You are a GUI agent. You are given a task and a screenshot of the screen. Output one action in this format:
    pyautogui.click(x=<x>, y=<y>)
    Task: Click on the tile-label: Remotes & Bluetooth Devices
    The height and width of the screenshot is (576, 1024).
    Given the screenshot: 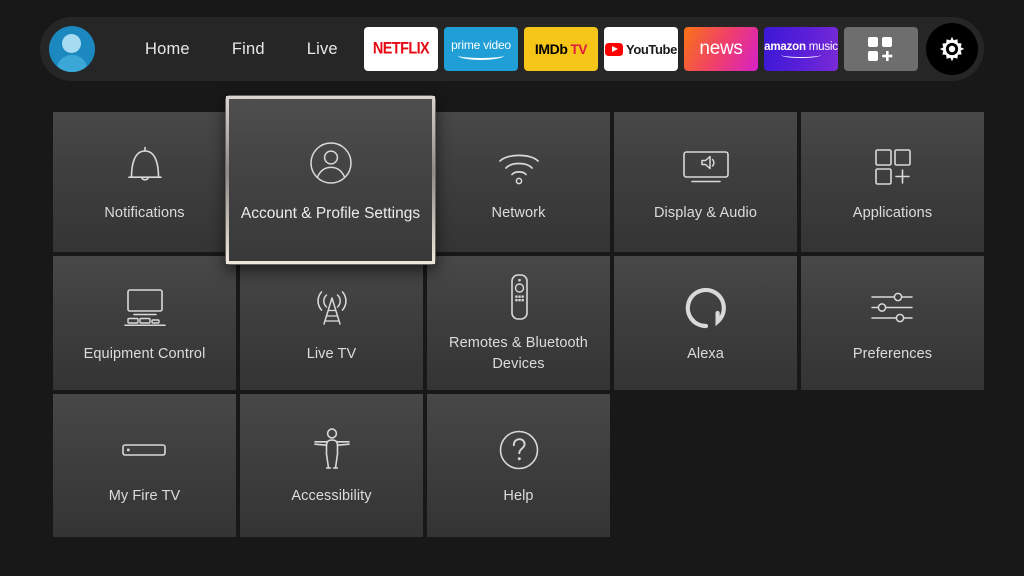 What is the action you would take?
    pyautogui.click(x=518, y=353)
    